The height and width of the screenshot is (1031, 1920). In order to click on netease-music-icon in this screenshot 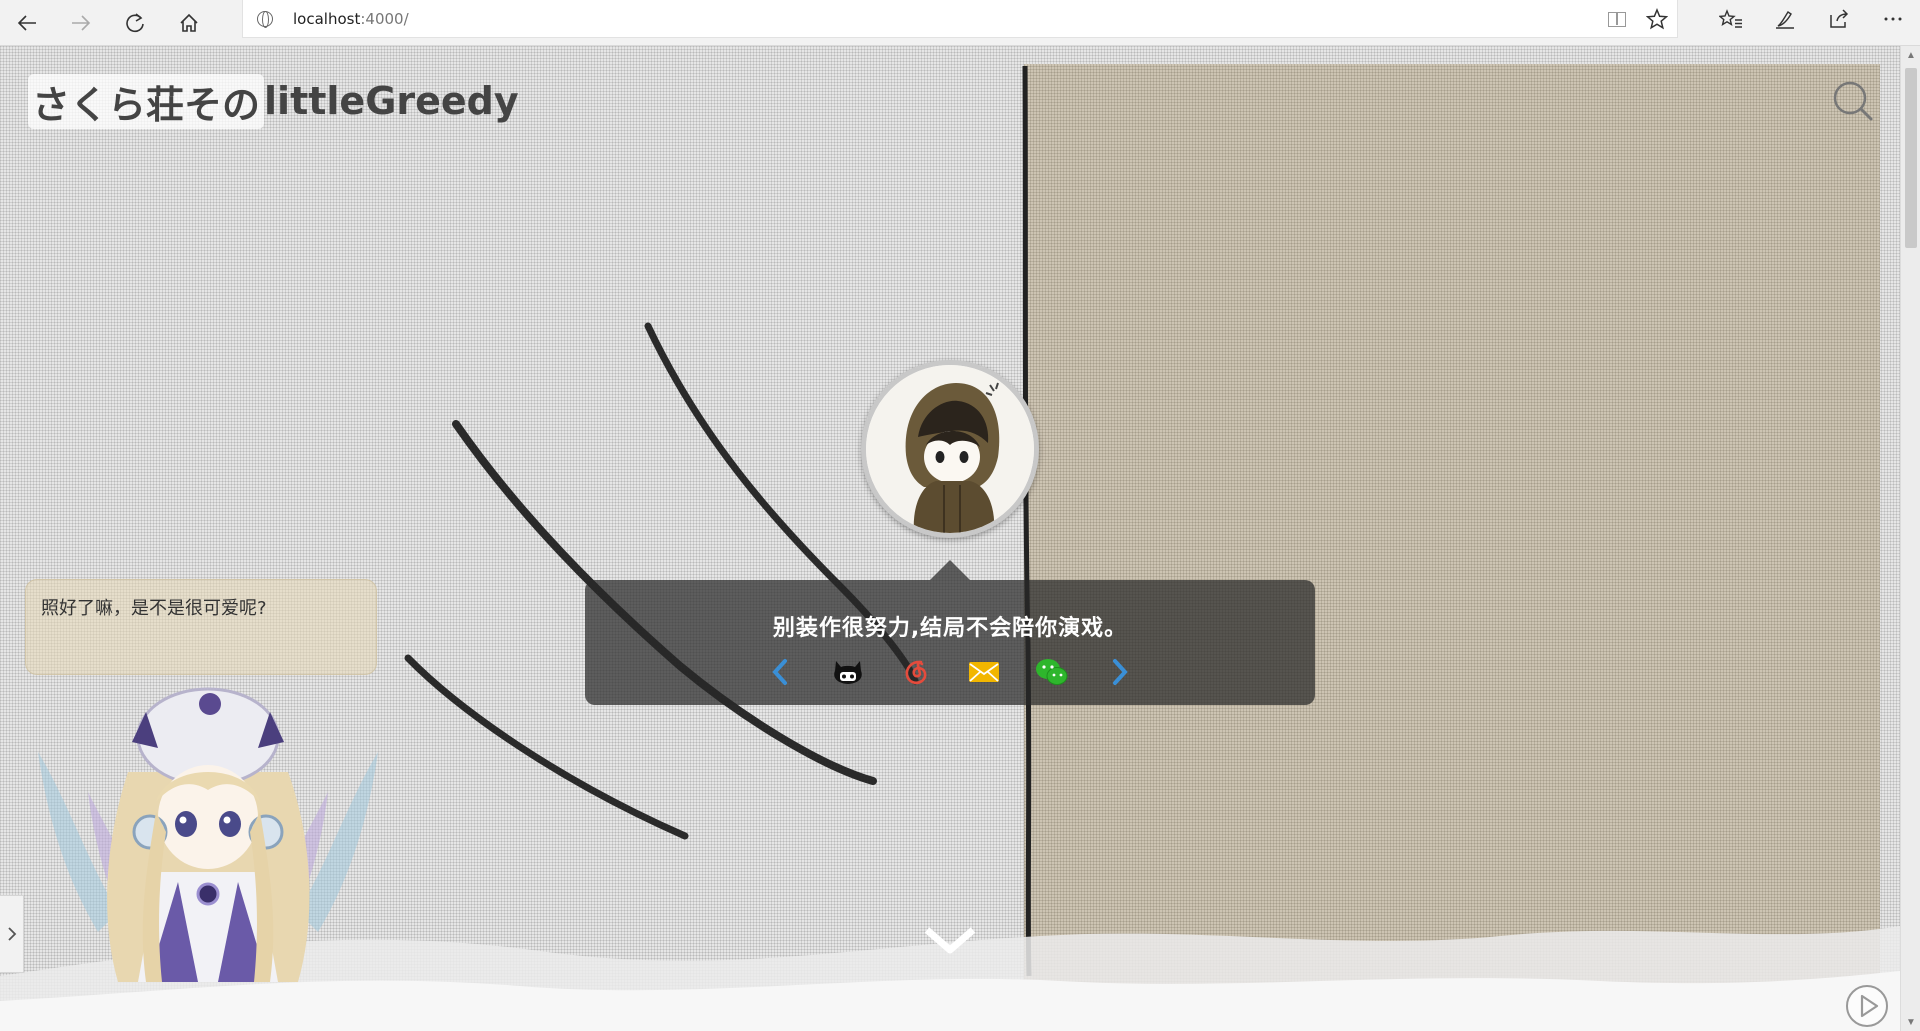, I will do `click(916, 672)`.